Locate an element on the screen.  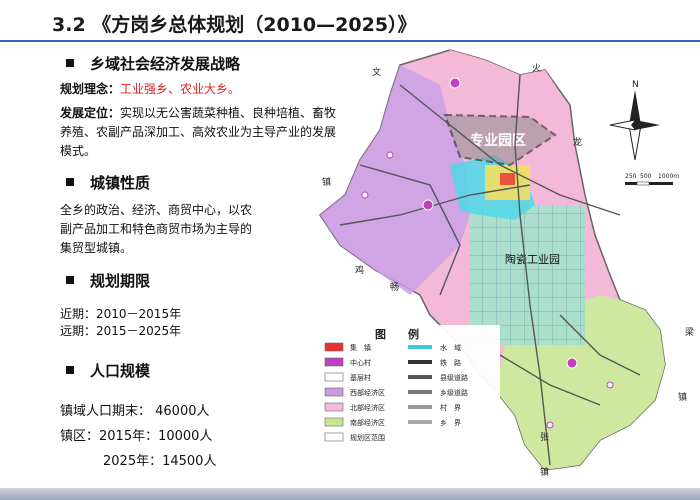
edge-char-4: 鸡 is located at coordinates (359, 270).